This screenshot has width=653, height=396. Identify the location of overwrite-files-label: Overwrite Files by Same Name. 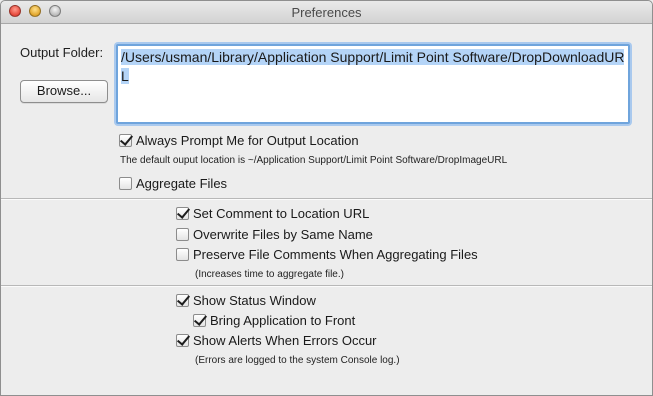
(283, 234).